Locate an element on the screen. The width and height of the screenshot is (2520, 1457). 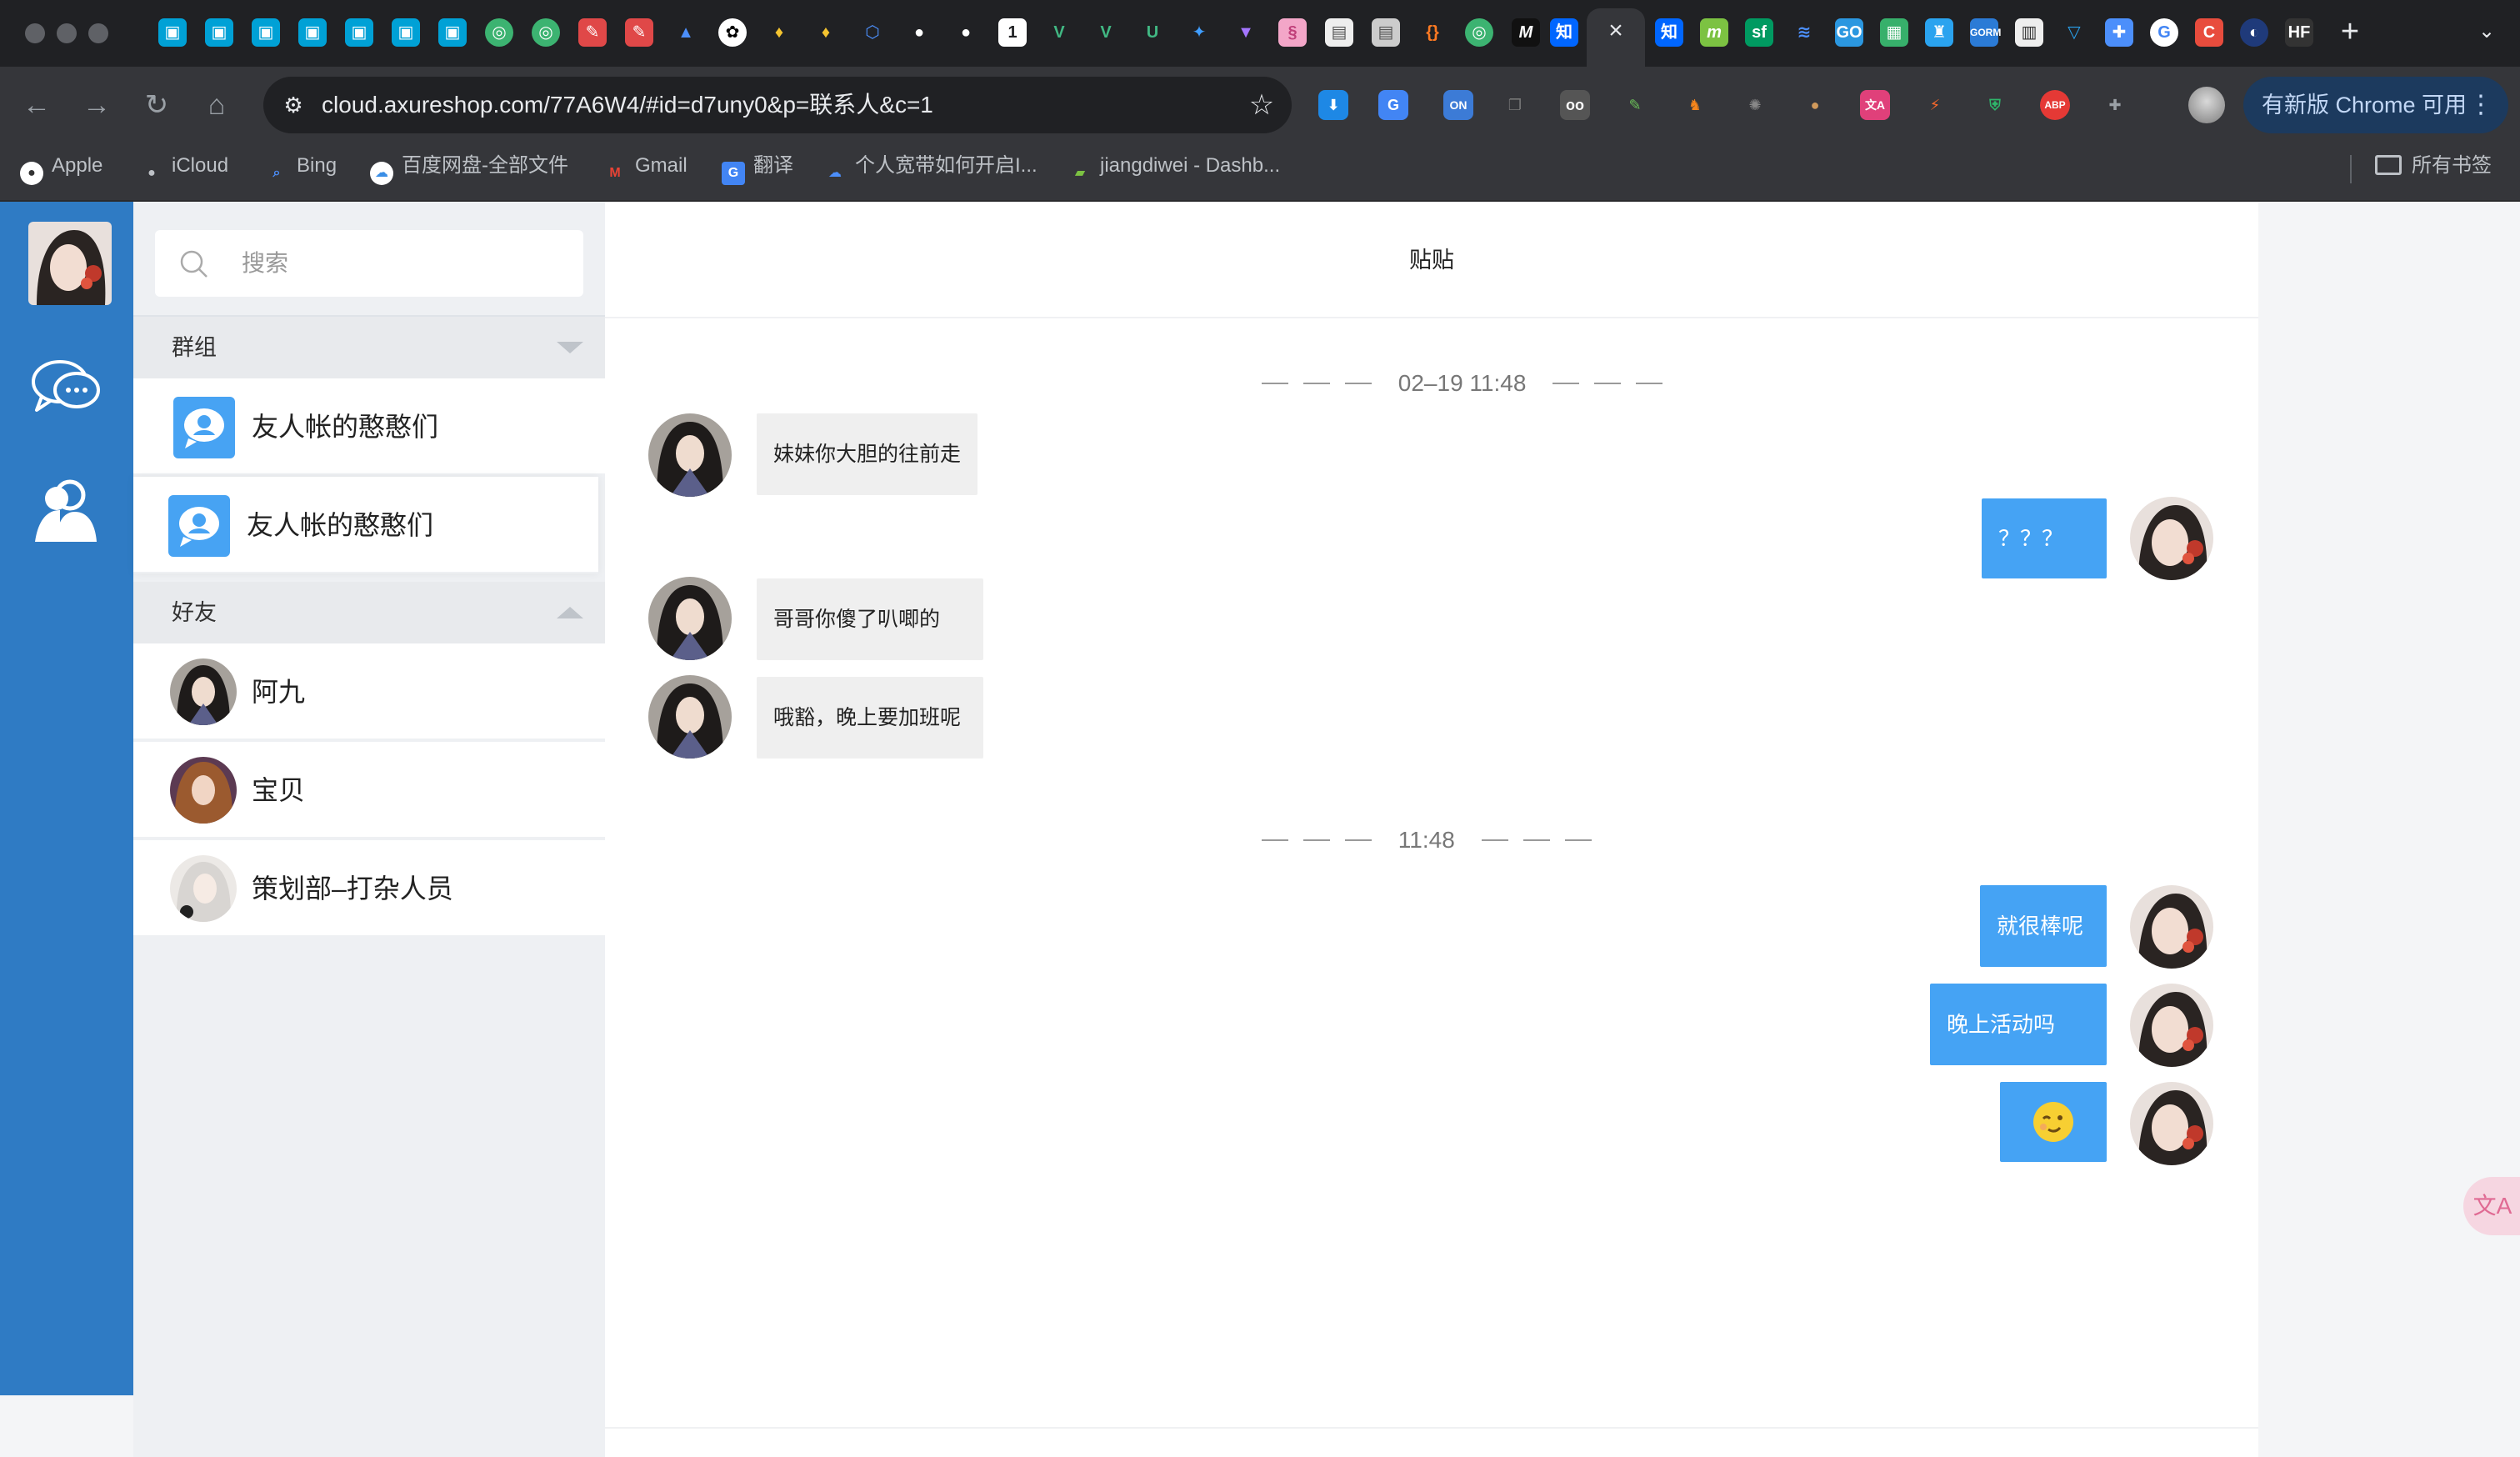
tab-close-icon: × is located at coordinates (1616, 31).